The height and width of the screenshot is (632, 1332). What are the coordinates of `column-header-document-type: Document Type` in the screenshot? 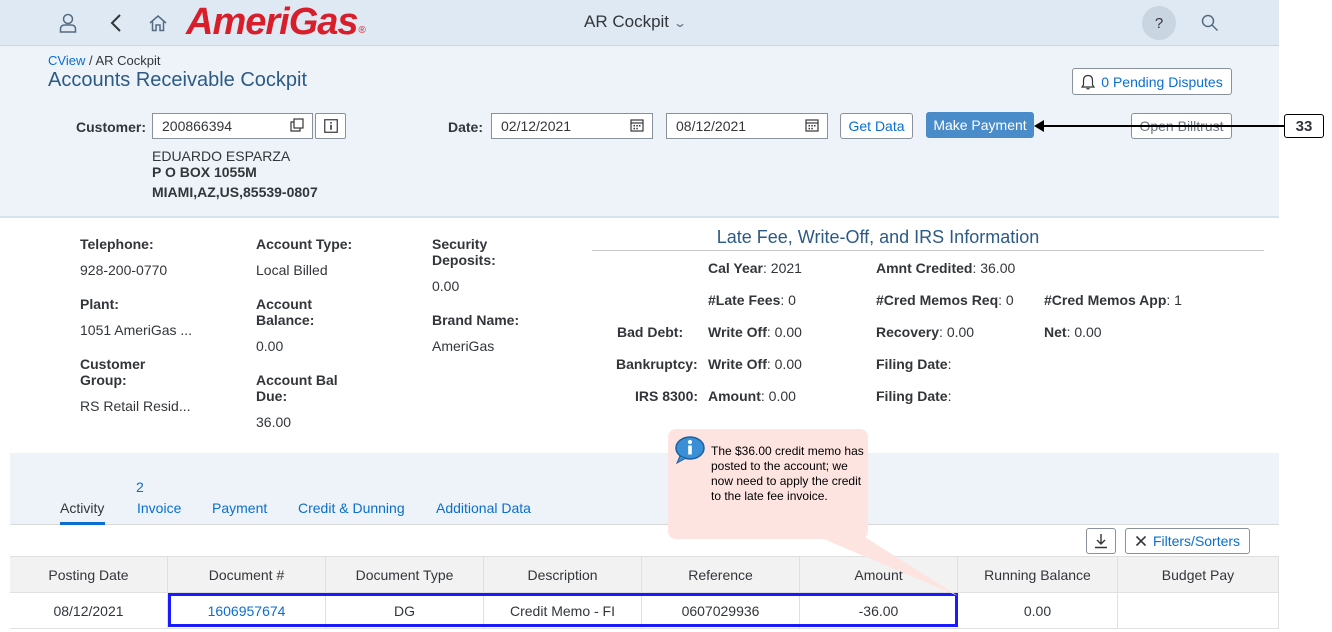 It's located at (405, 574).